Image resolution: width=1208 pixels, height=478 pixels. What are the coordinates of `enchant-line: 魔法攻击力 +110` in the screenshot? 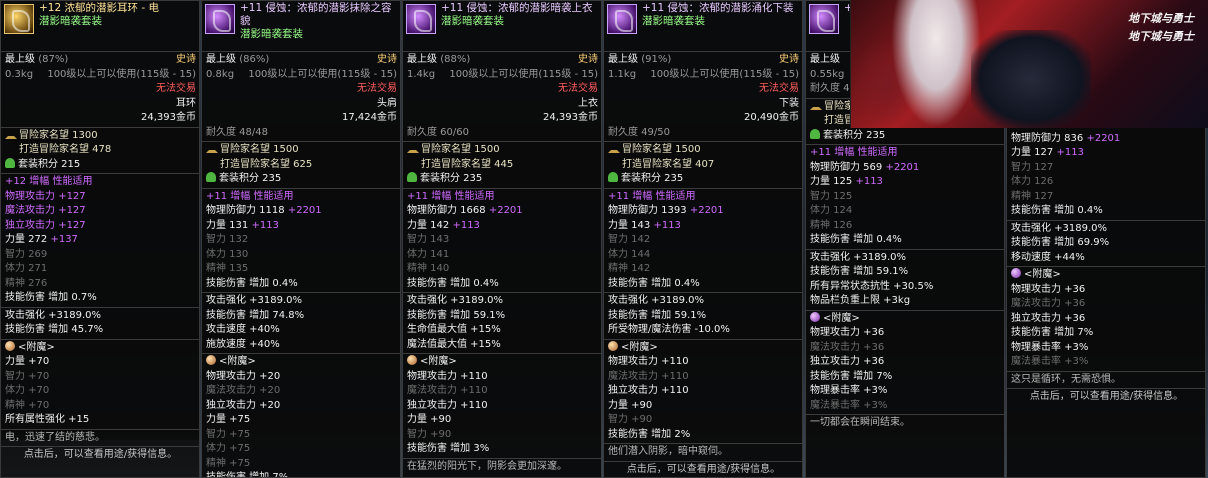 It's located at (447, 390).